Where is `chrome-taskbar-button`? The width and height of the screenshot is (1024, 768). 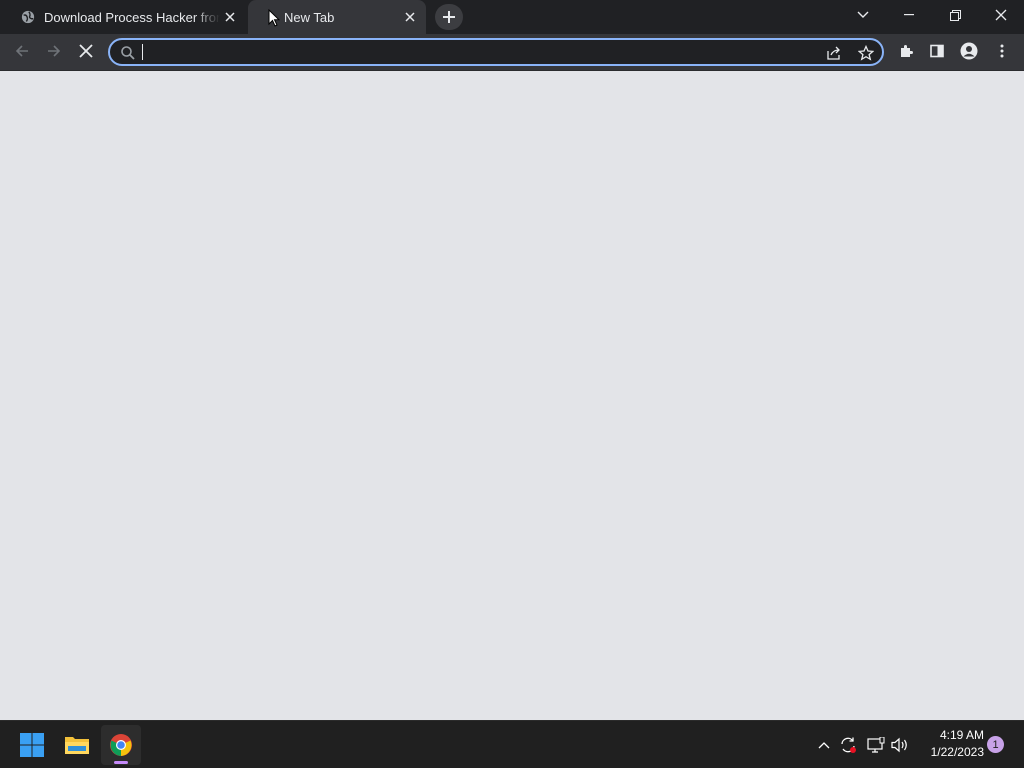
chrome-taskbar-button is located at coordinates (121, 745).